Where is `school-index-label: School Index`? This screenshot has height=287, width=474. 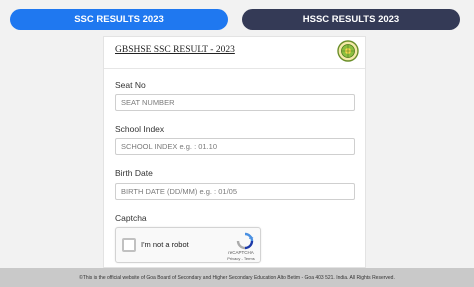
school-index-label: School Index is located at coordinates (140, 129).